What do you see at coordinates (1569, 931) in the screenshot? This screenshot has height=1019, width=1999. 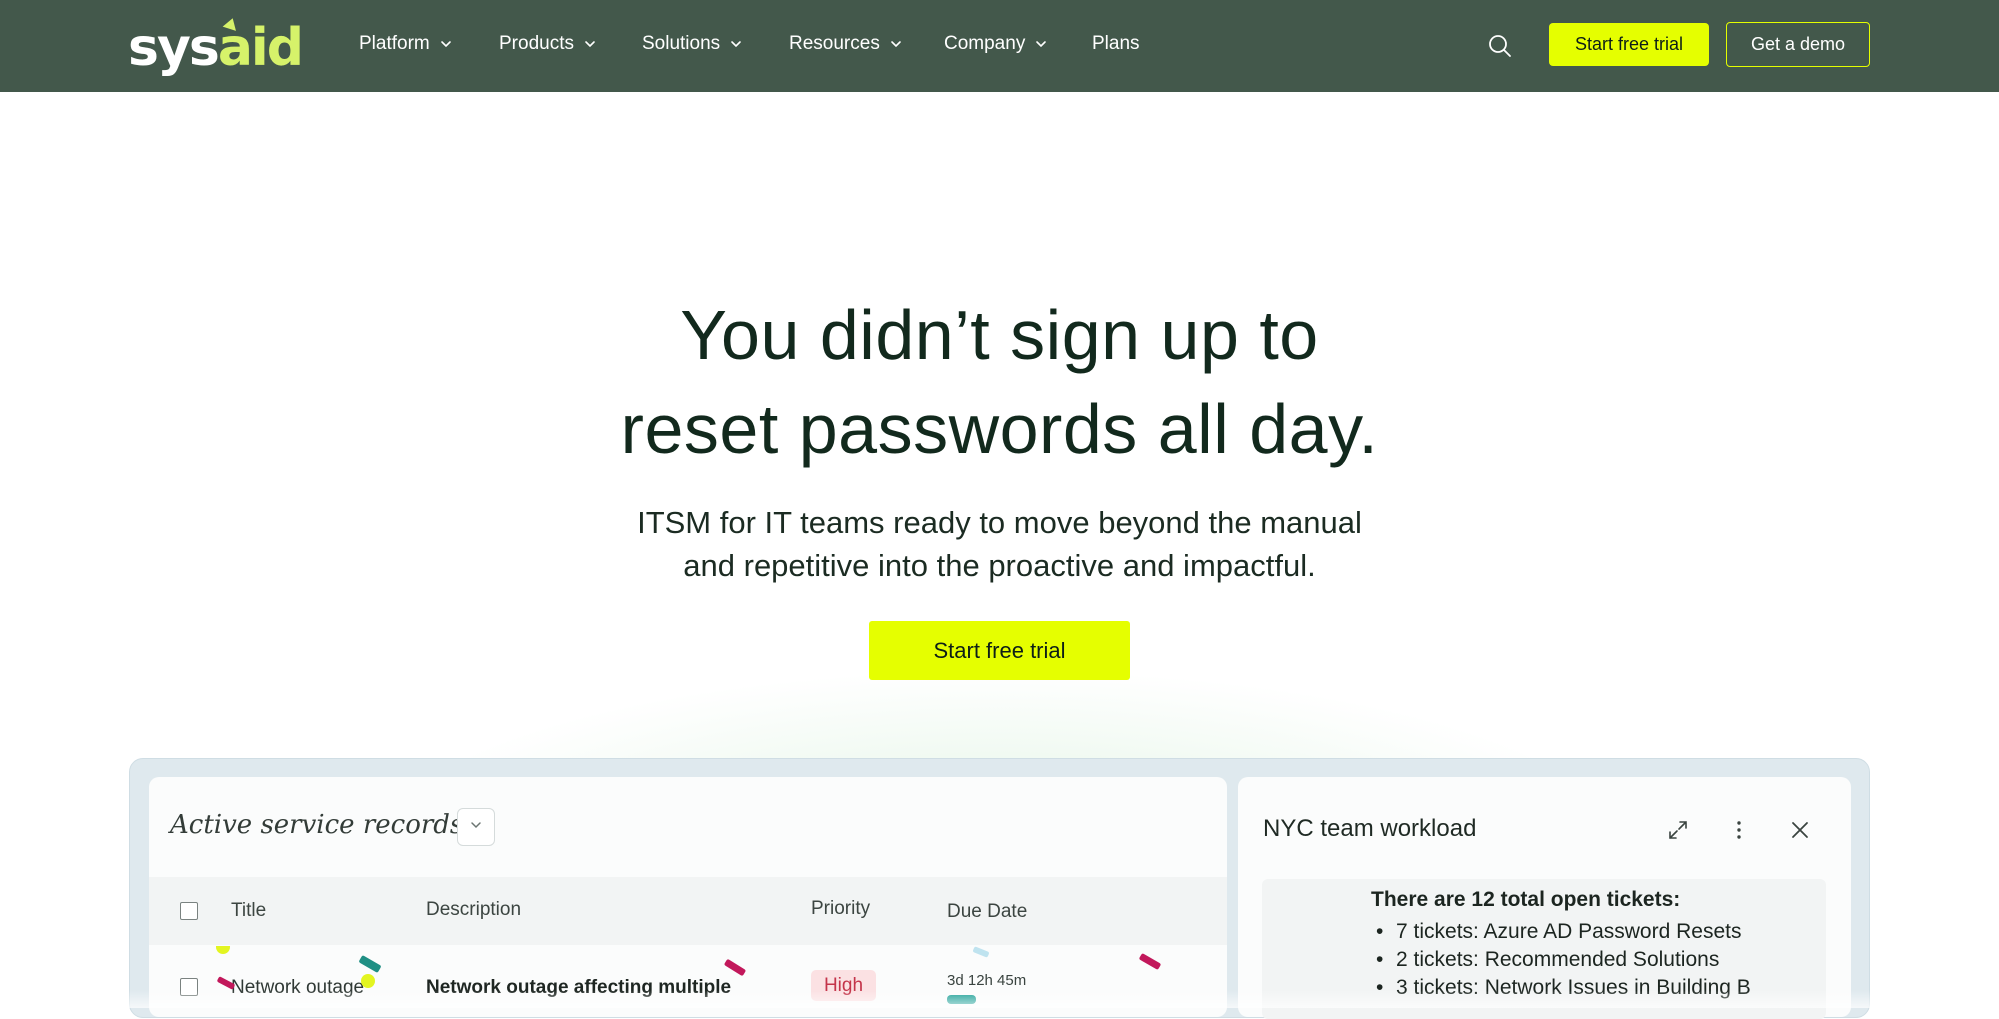 I see `ticket-summary-item: 7 tickets: Azure AD Password Resets` at bounding box center [1569, 931].